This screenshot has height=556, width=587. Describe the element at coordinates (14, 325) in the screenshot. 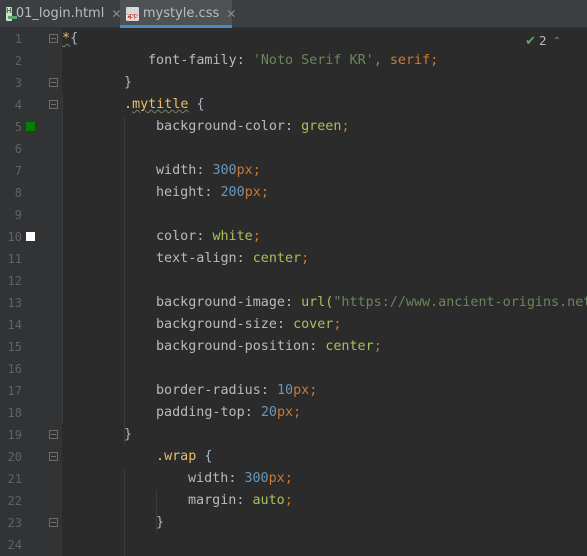

I see `line-number: 14` at that location.